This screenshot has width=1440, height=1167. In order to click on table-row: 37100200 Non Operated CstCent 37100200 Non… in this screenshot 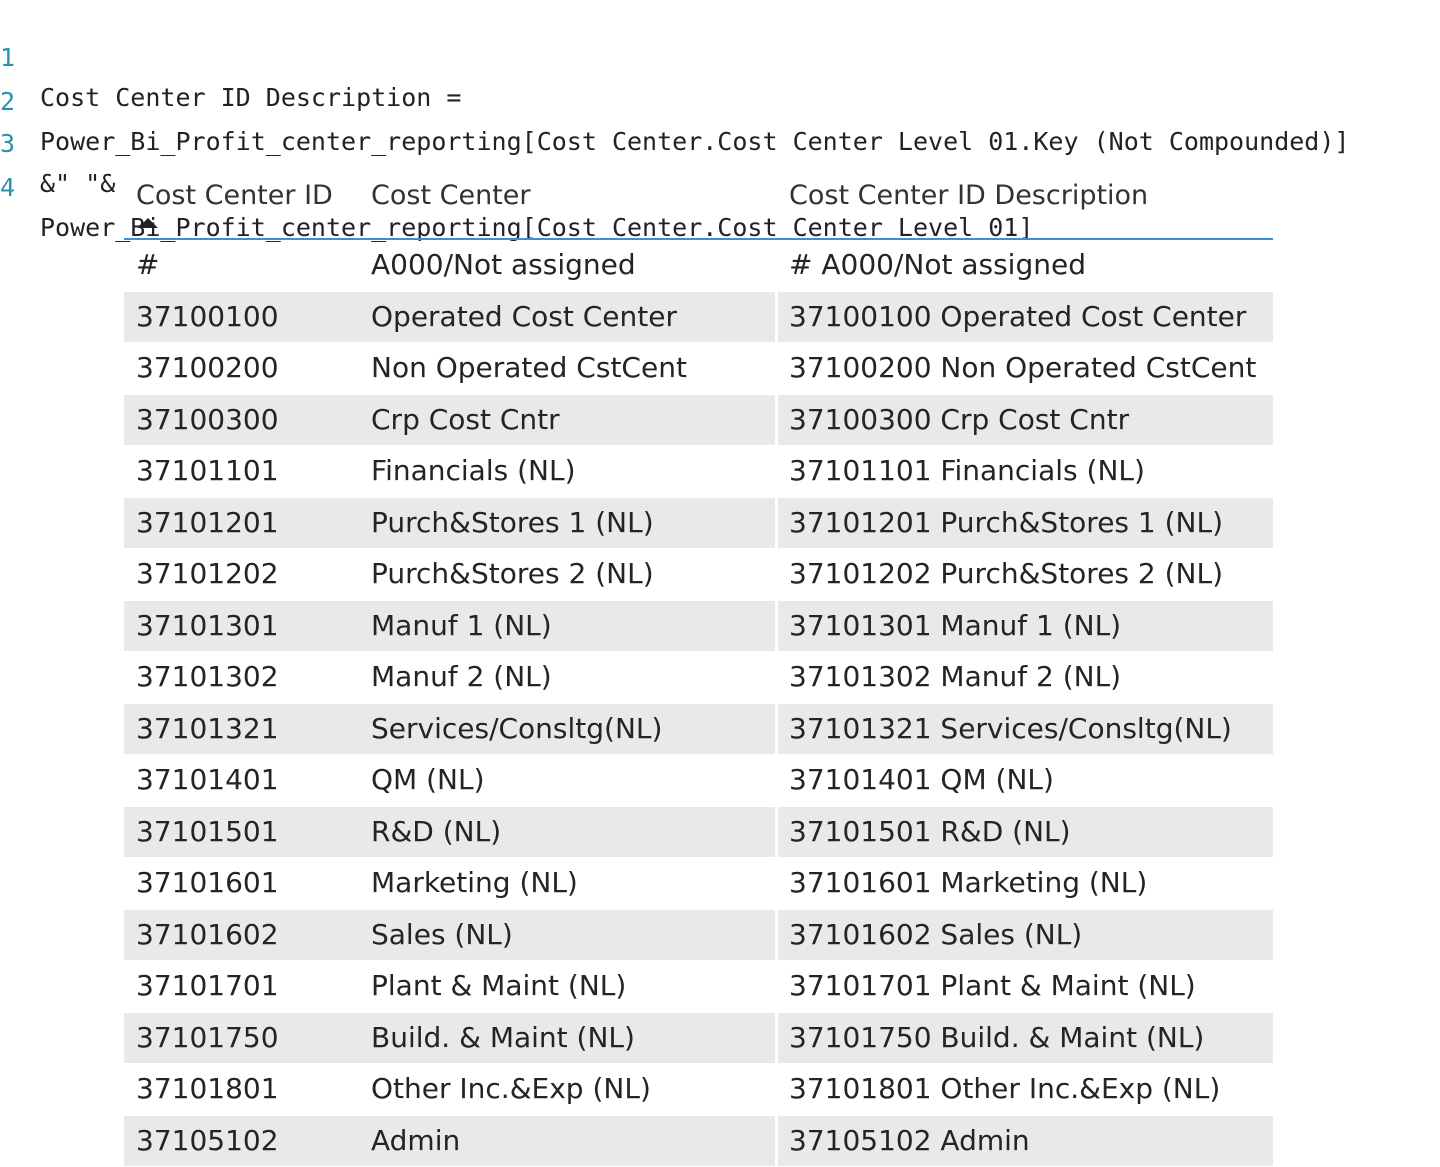, I will do `click(698, 369)`.